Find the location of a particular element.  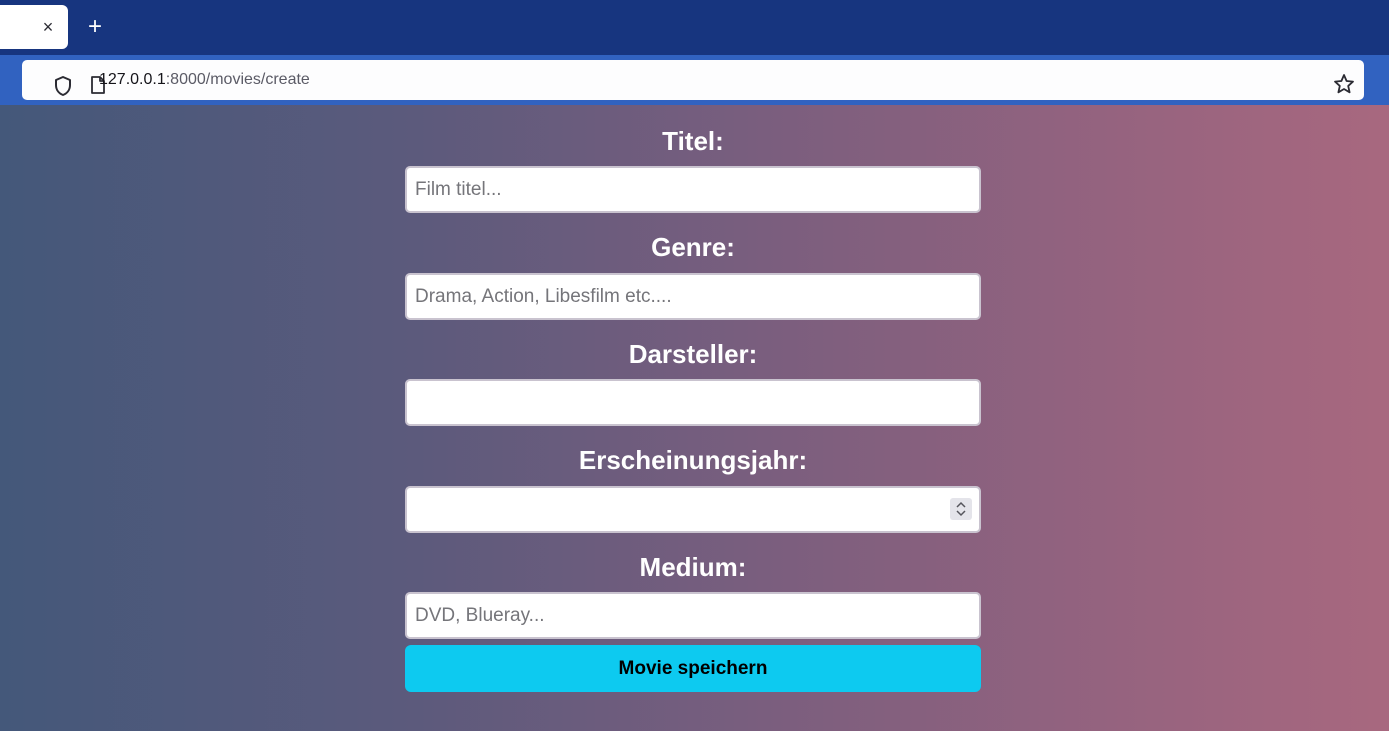

genre-input is located at coordinates (693, 296).